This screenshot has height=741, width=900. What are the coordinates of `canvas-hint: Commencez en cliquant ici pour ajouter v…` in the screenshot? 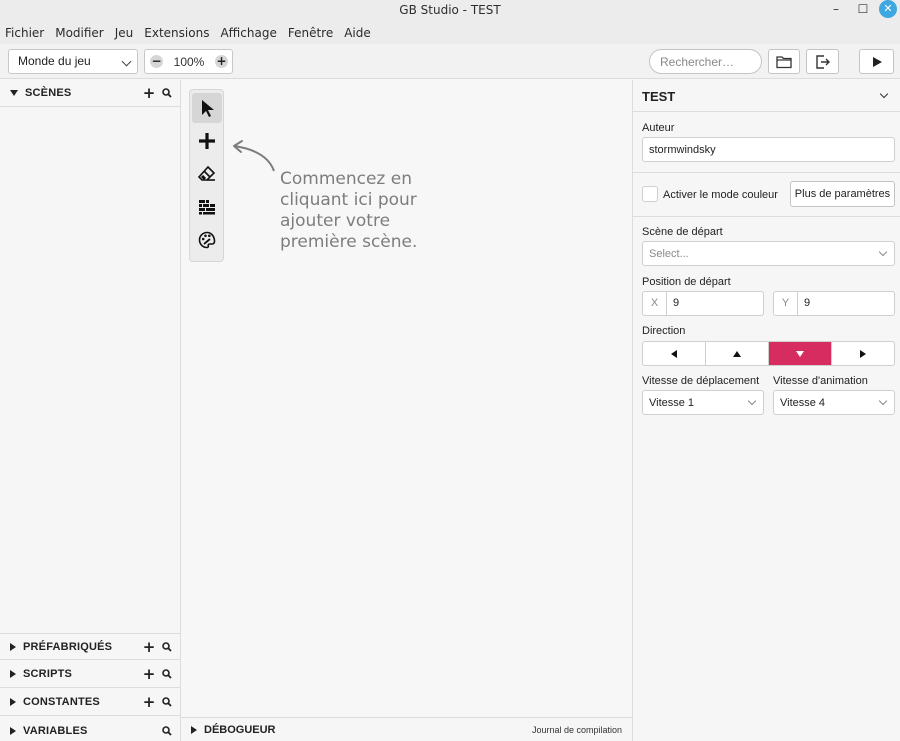 It's located at (360, 211).